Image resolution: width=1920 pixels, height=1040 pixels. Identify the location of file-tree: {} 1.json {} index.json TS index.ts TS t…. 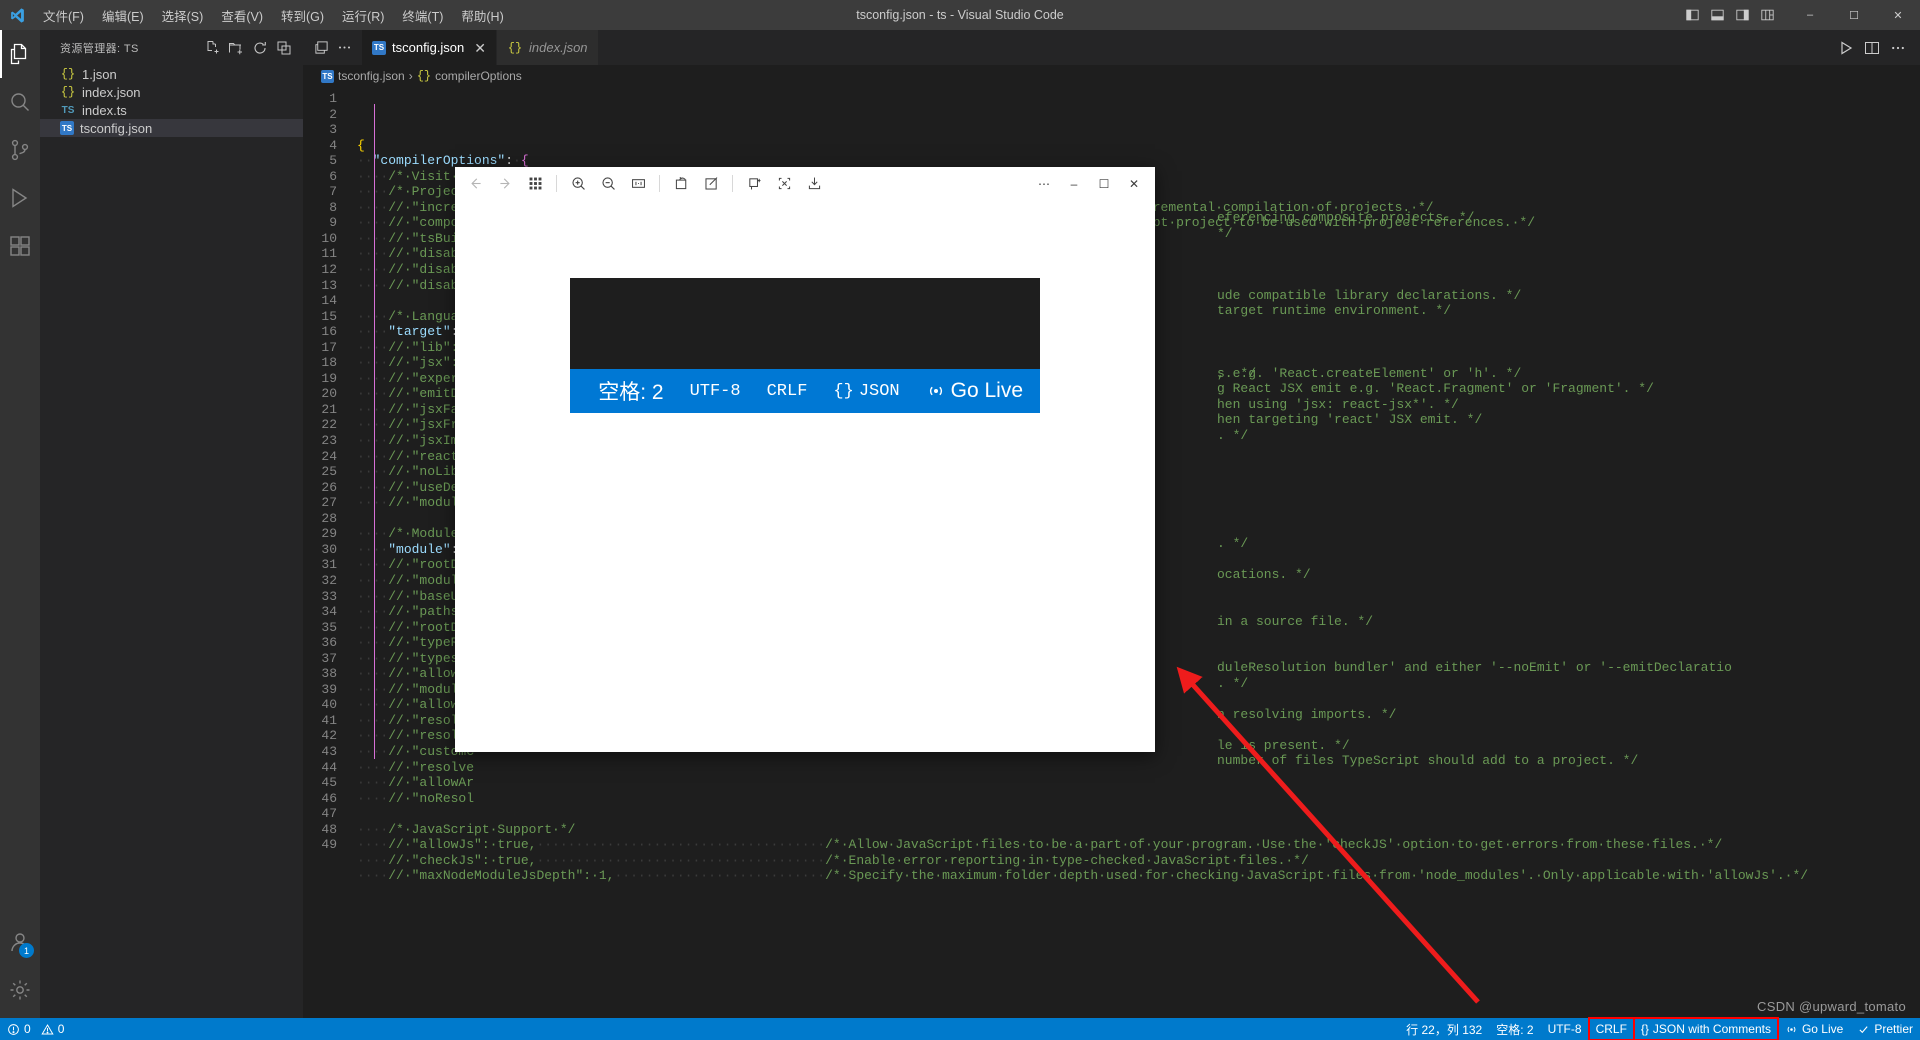
(171, 101).